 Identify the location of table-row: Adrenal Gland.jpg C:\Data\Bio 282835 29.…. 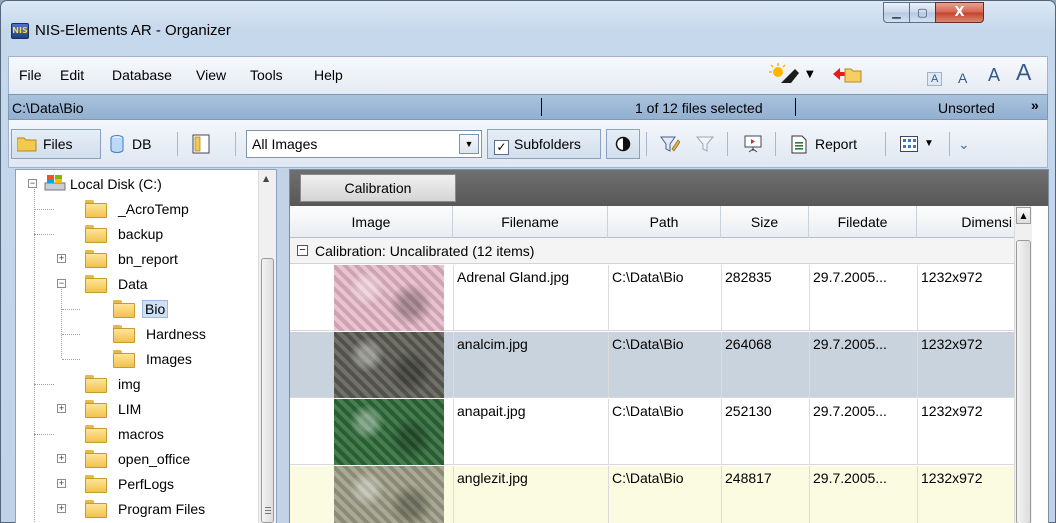
(661, 298).